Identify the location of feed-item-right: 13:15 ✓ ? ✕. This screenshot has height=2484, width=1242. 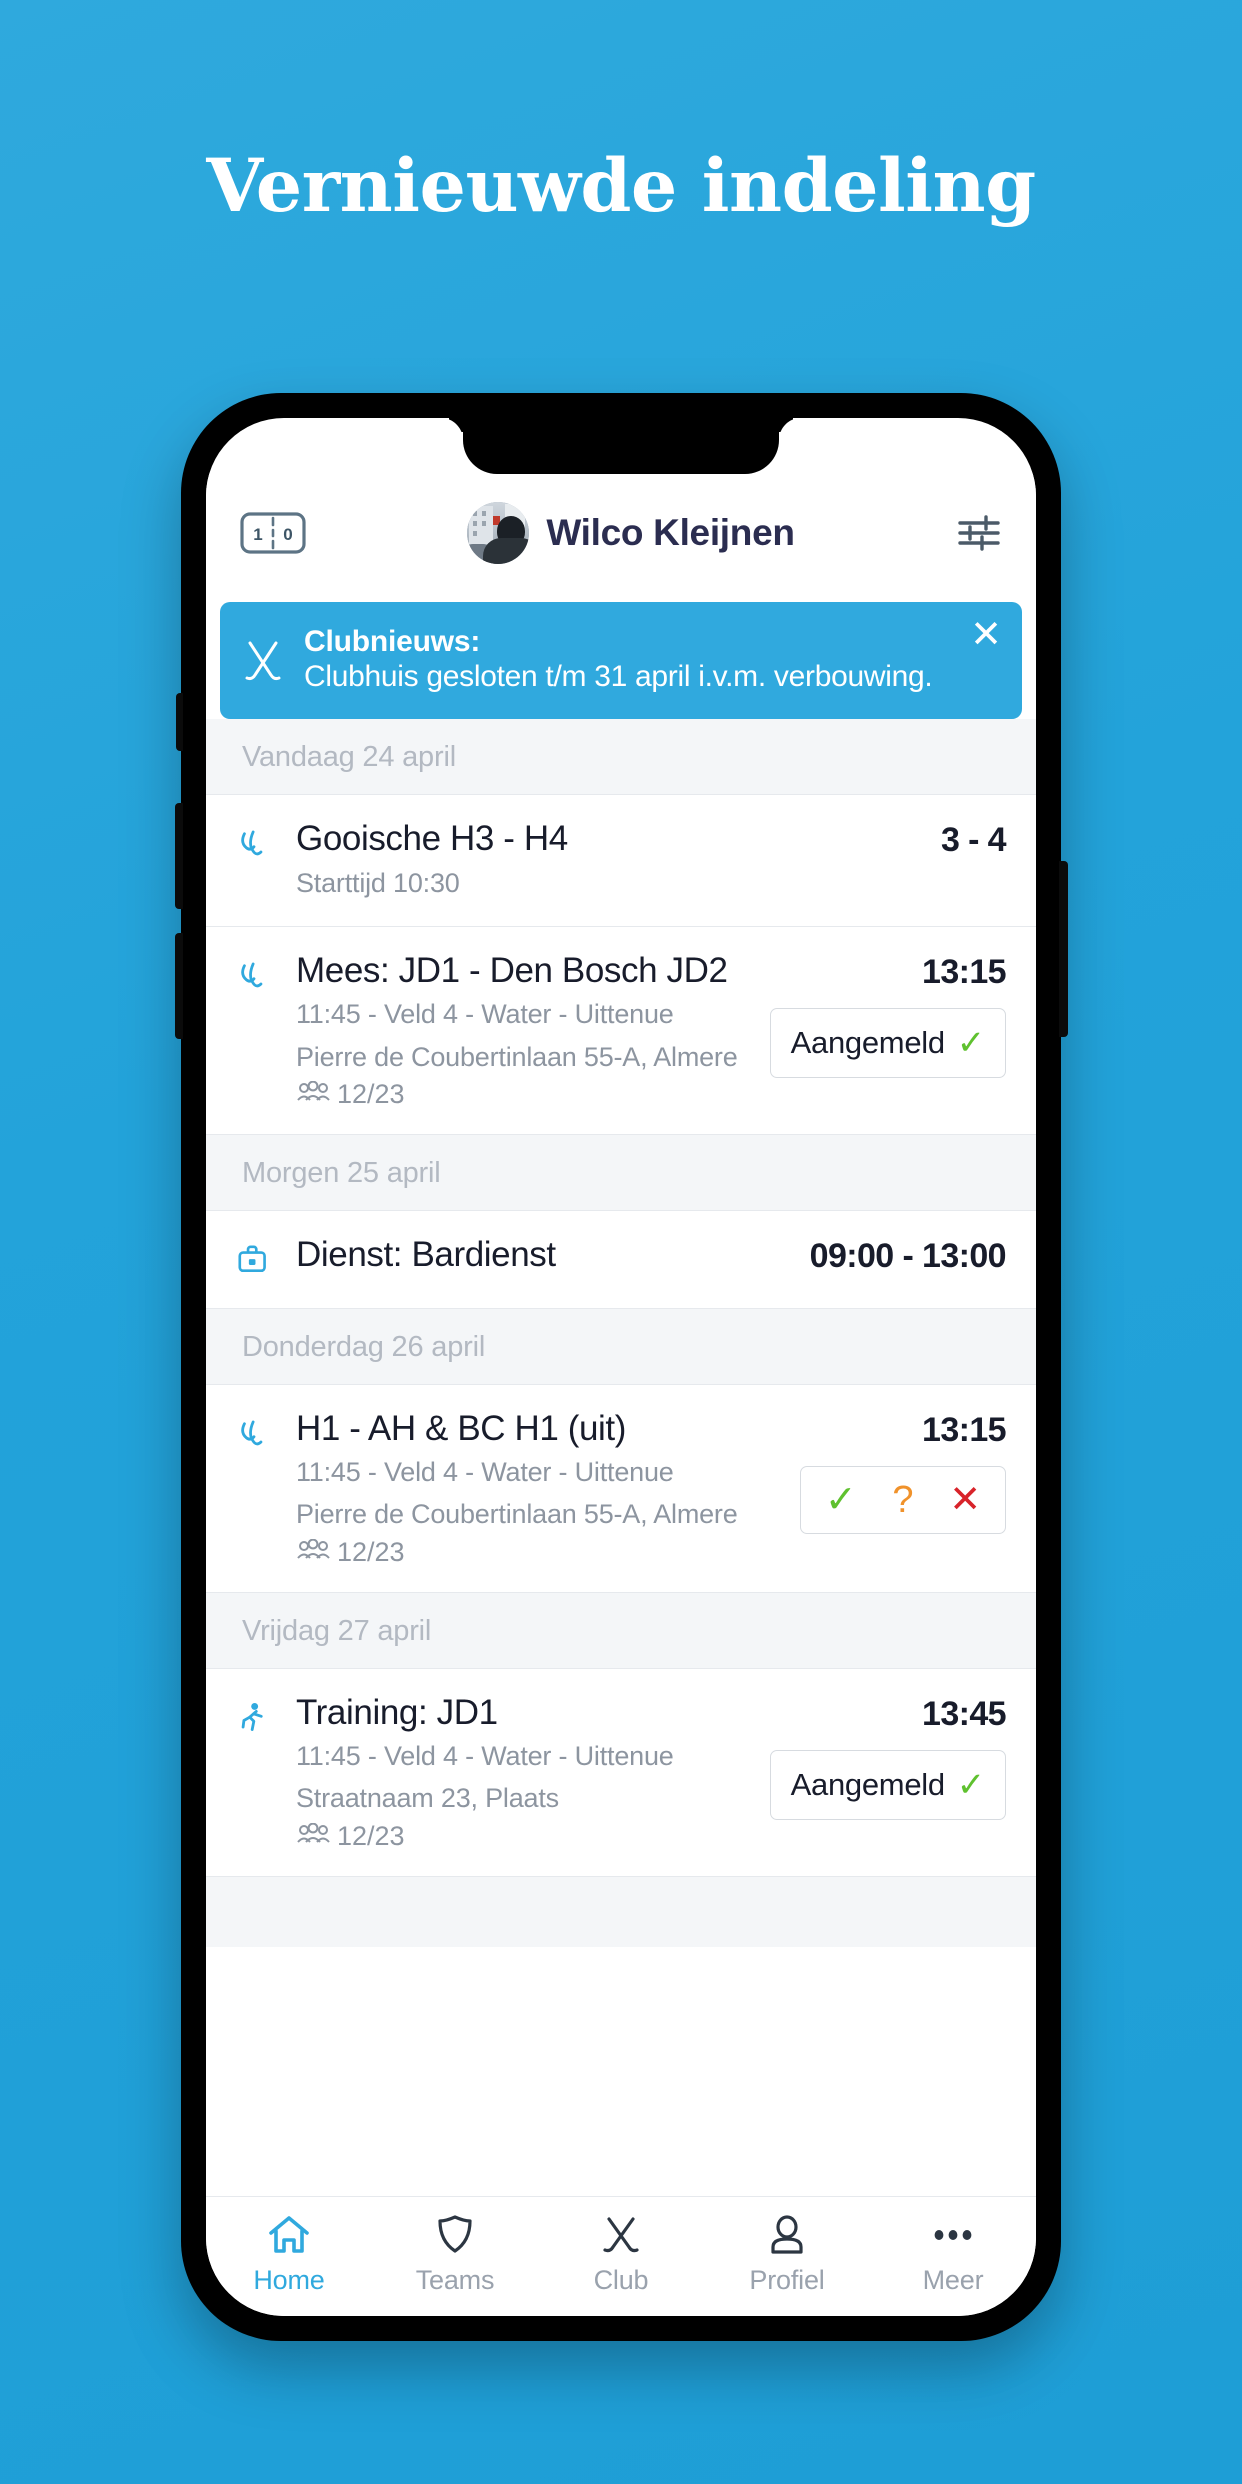
(903, 1471).